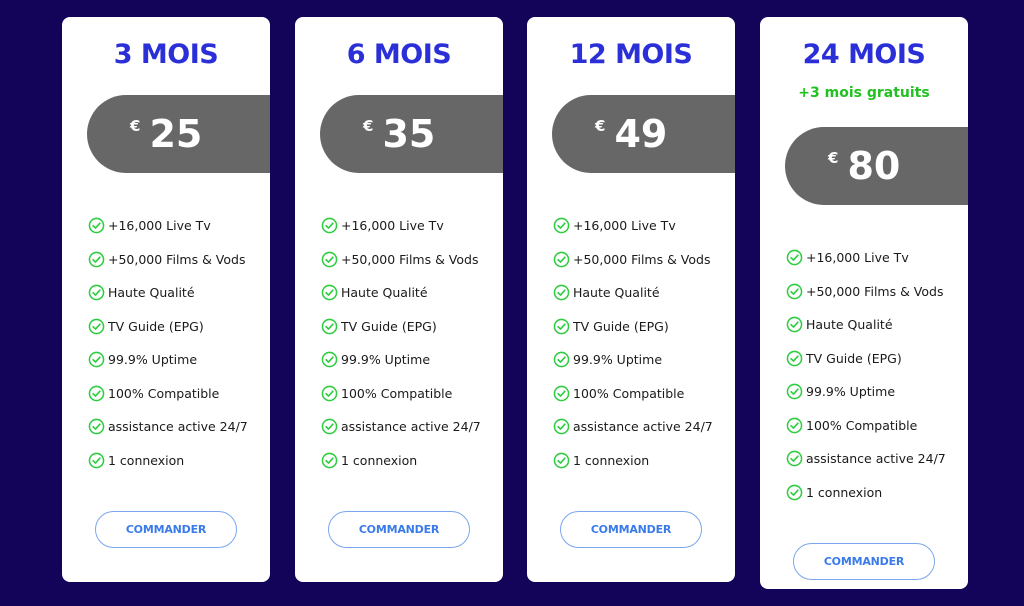  I want to click on price-amount: 25, so click(176, 134).